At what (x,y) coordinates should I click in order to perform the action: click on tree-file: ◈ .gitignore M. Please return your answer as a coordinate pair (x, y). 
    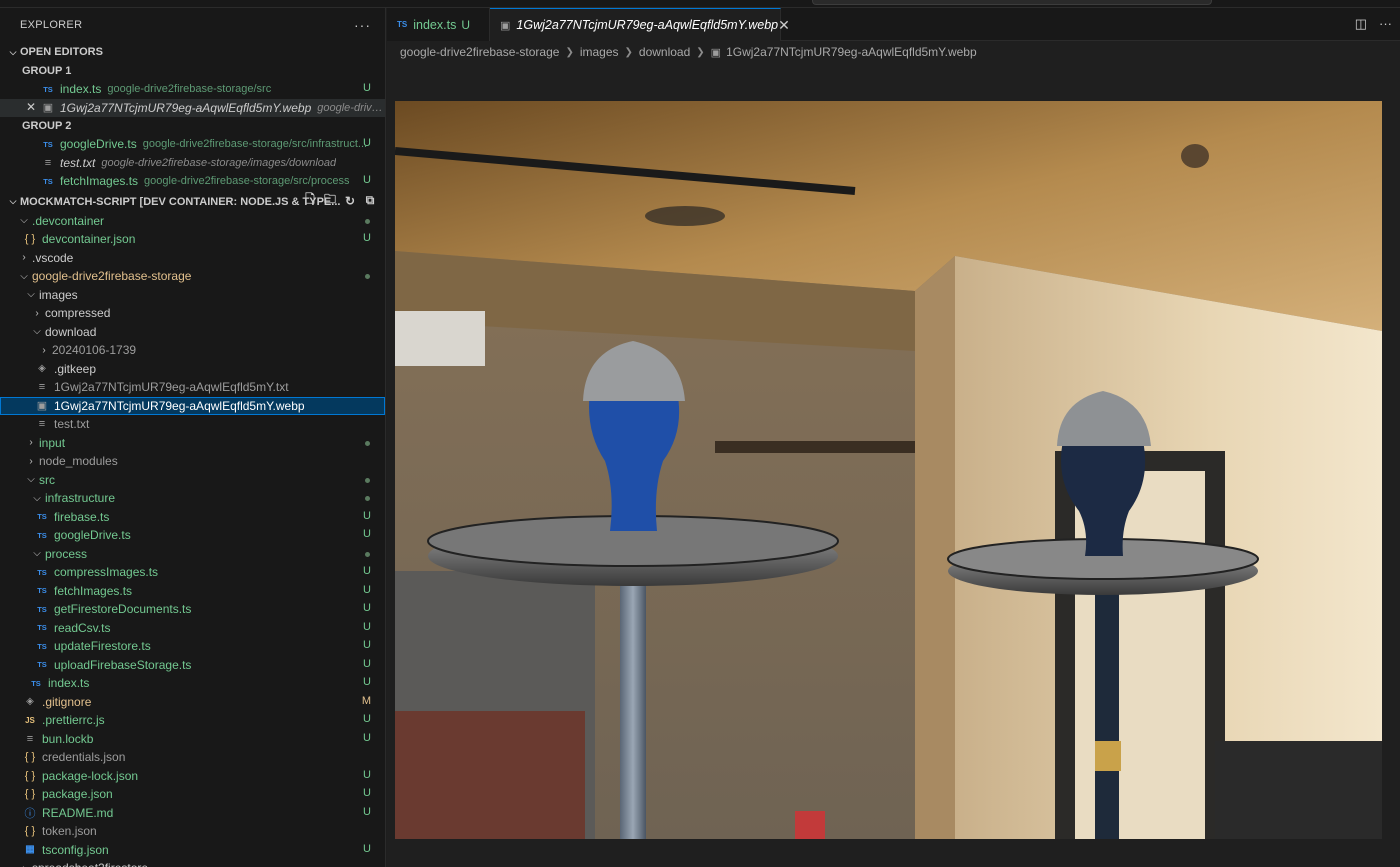
    Looking at the image, I should click on (192, 702).